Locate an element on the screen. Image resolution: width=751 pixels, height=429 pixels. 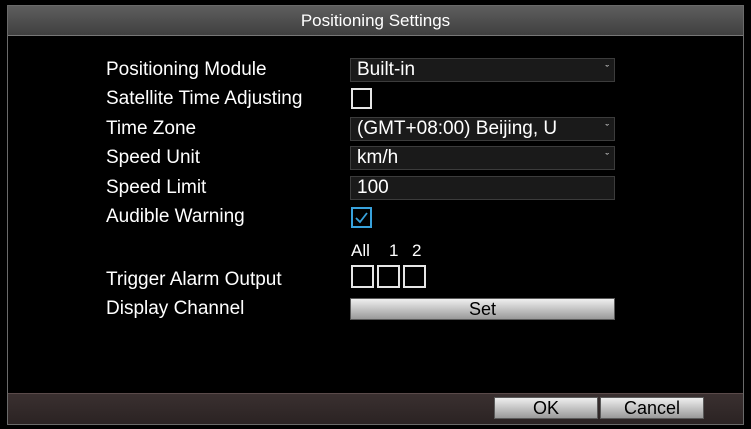
checkmark-icon is located at coordinates (361, 218).